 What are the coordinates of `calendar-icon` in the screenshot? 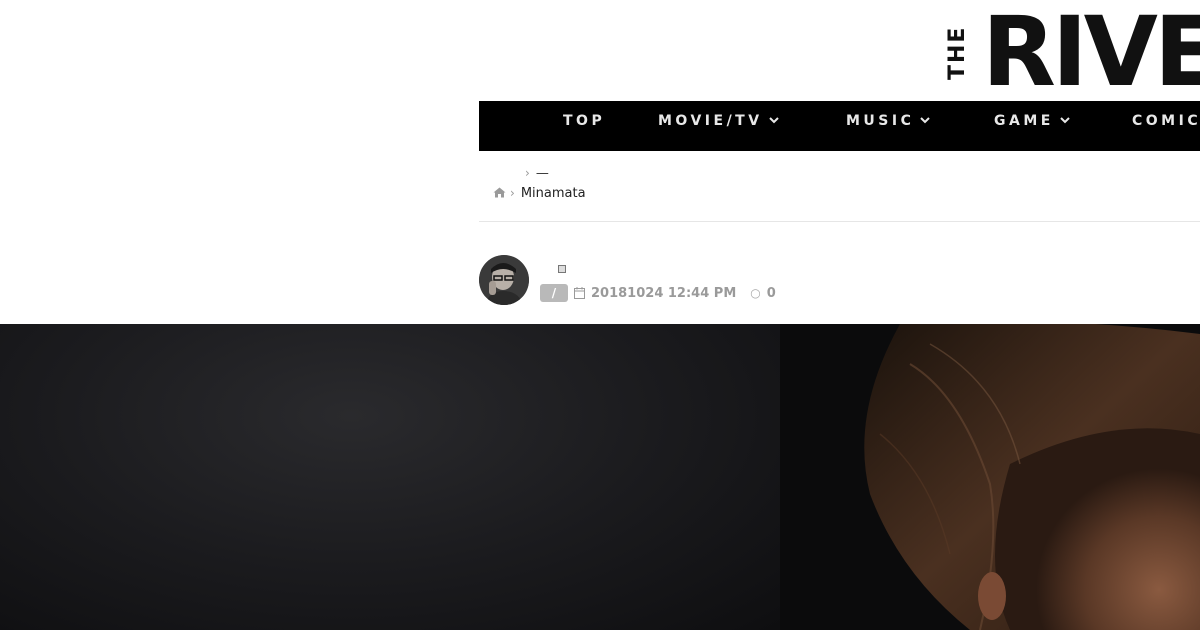 It's located at (579, 293).